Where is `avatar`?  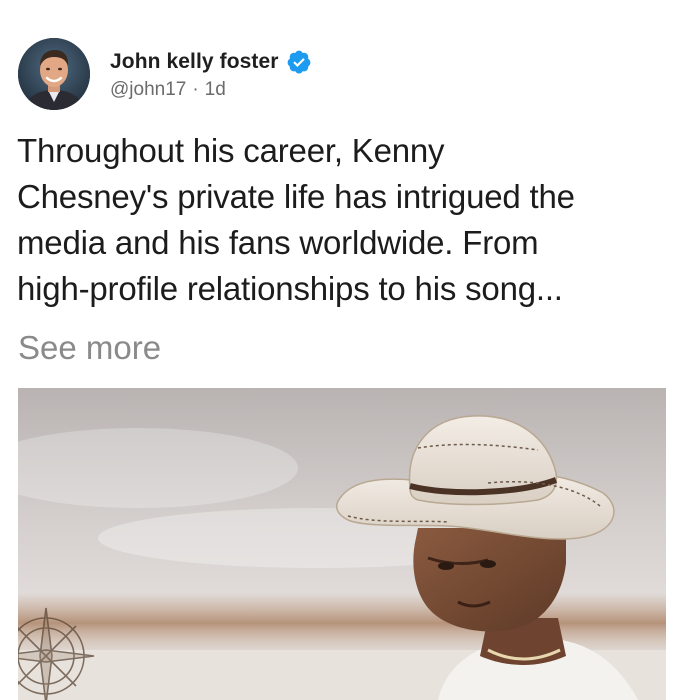
avatar is located at coordinates (54, 74).